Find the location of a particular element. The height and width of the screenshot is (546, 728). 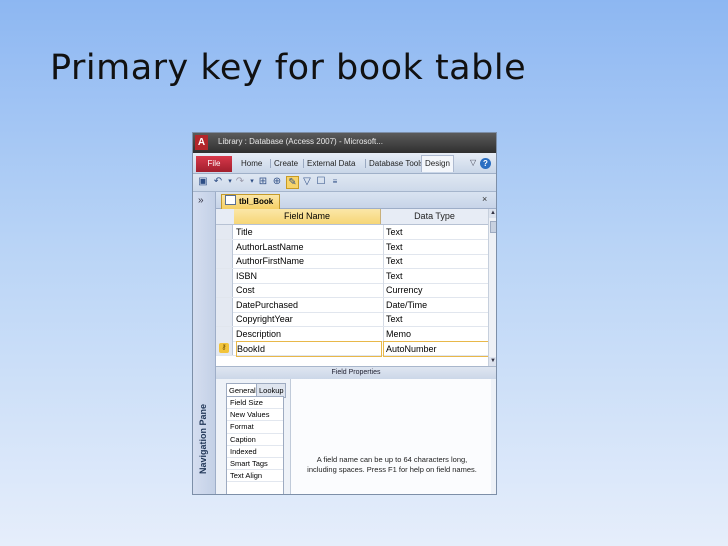

table-row: AuthorLastName Text is located at coordinates (353, 247).